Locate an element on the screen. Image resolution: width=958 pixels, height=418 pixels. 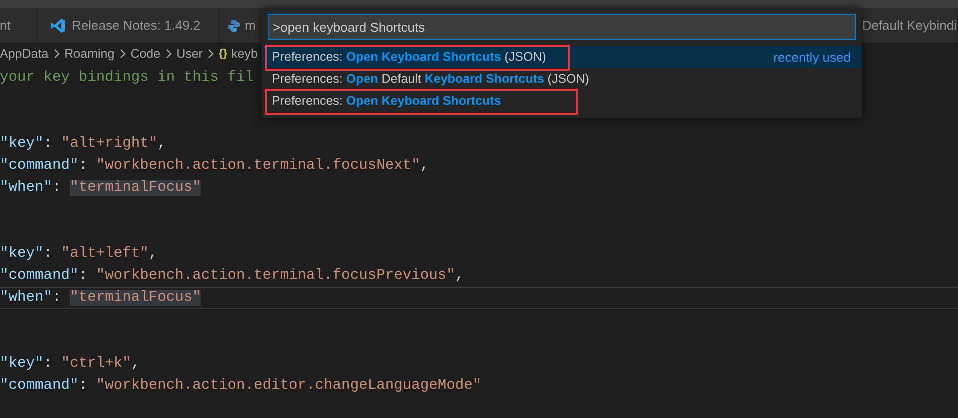
command-item: Preferences: Open Default Keyboard Shortcuts (JSON) is located at coordinates (562, 79).